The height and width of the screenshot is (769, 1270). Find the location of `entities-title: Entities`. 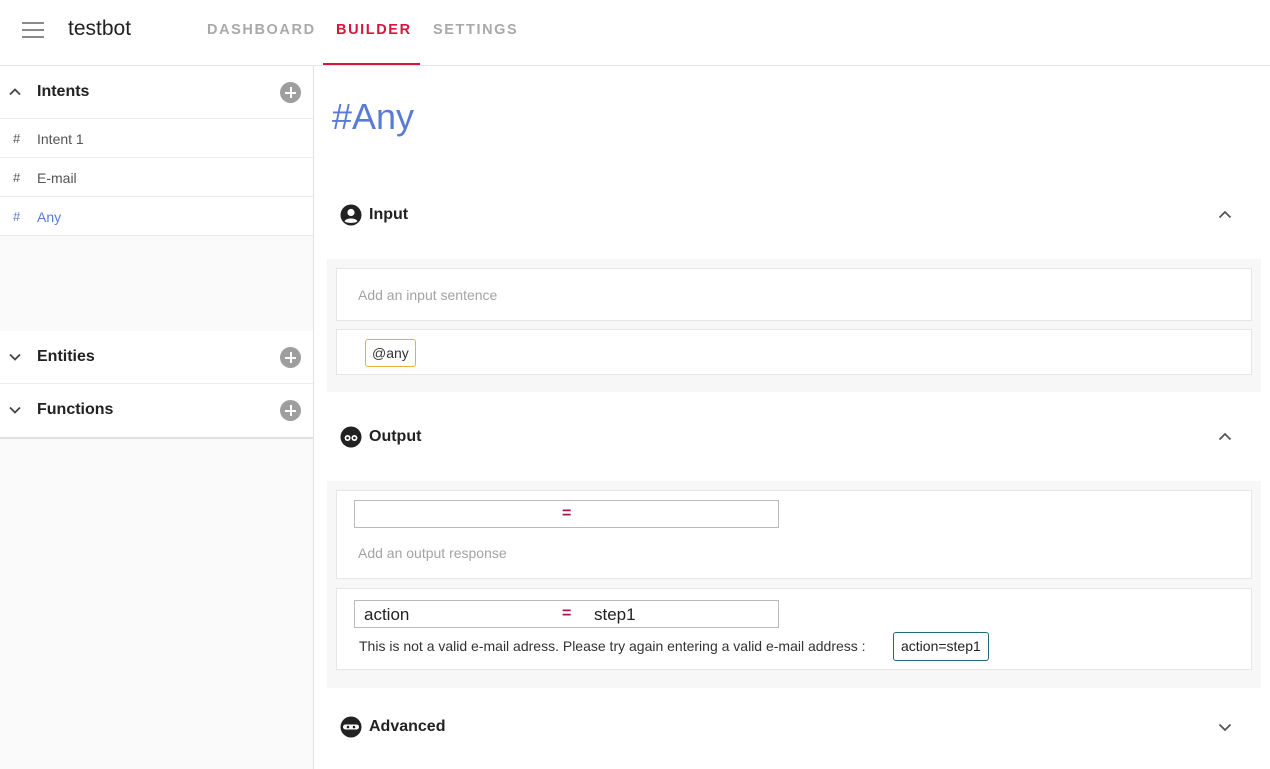

entities-title: Entities is located at coordinates (66, 356).